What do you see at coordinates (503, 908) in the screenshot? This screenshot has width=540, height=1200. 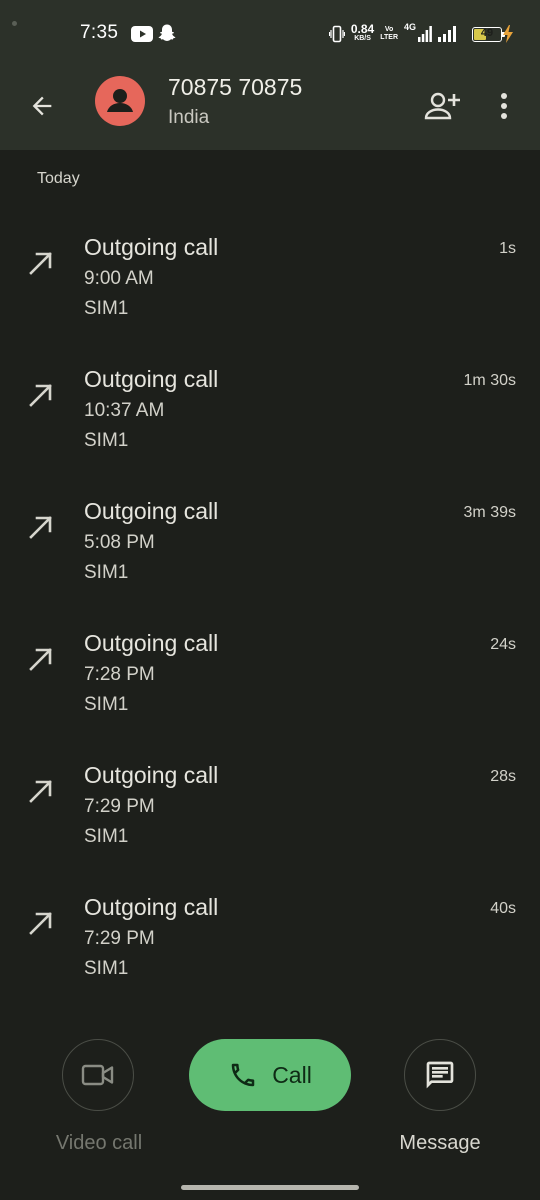 I see `call-duration: 40s` at bounding box center [503, 908].